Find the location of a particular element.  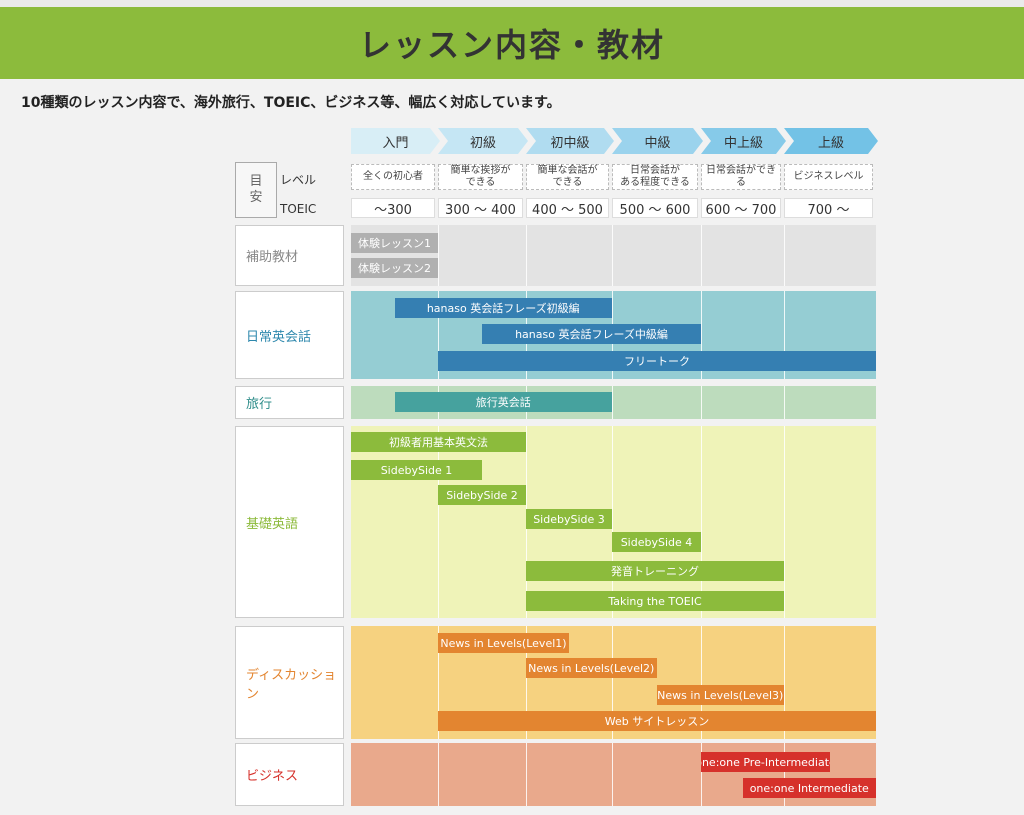

meyasu-char: 安 is located at coordinates (256, 197).